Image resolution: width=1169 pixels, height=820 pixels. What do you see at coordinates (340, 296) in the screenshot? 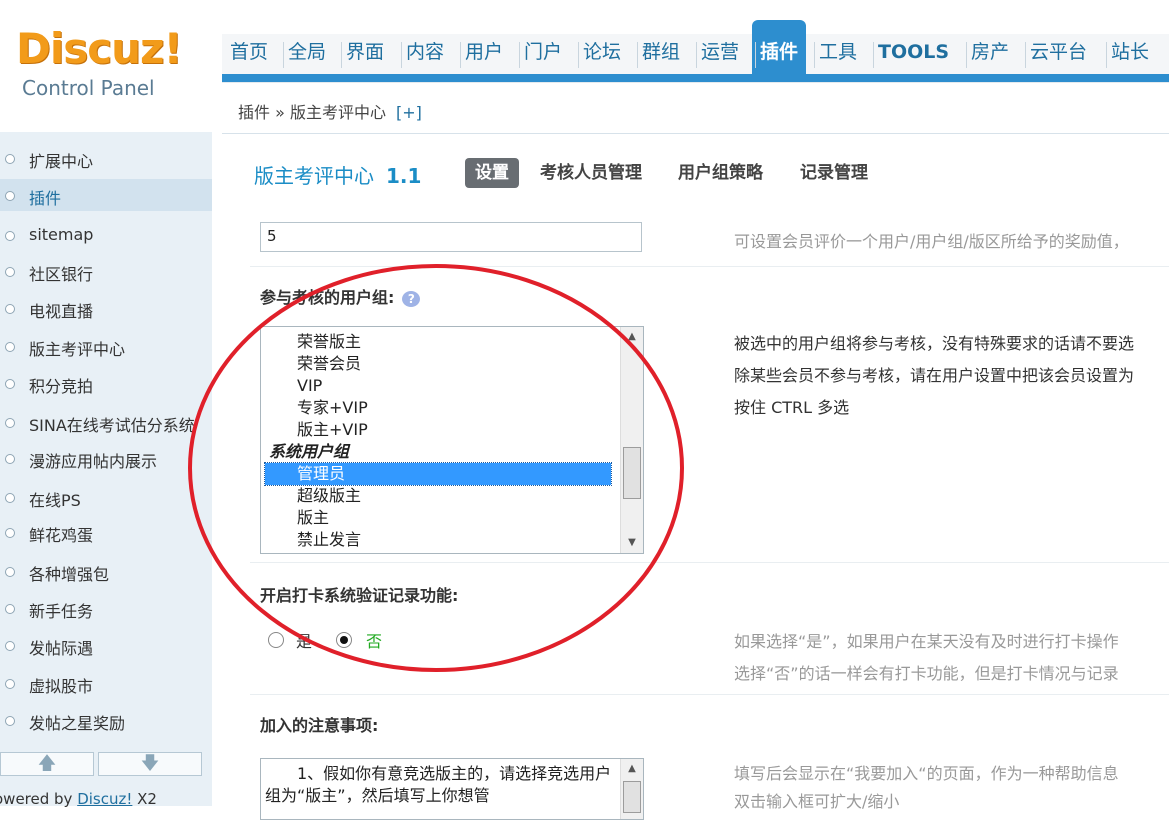
I see `groups-label: 参与考核的用户组:?` at bounding box center [340, 296].